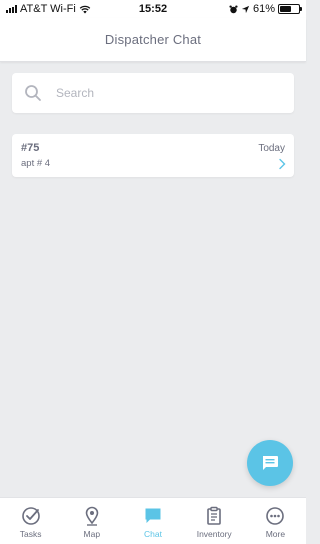 This screenshot has height=544, width=320. I want to click on map-pin-icon, so click(92, 516).